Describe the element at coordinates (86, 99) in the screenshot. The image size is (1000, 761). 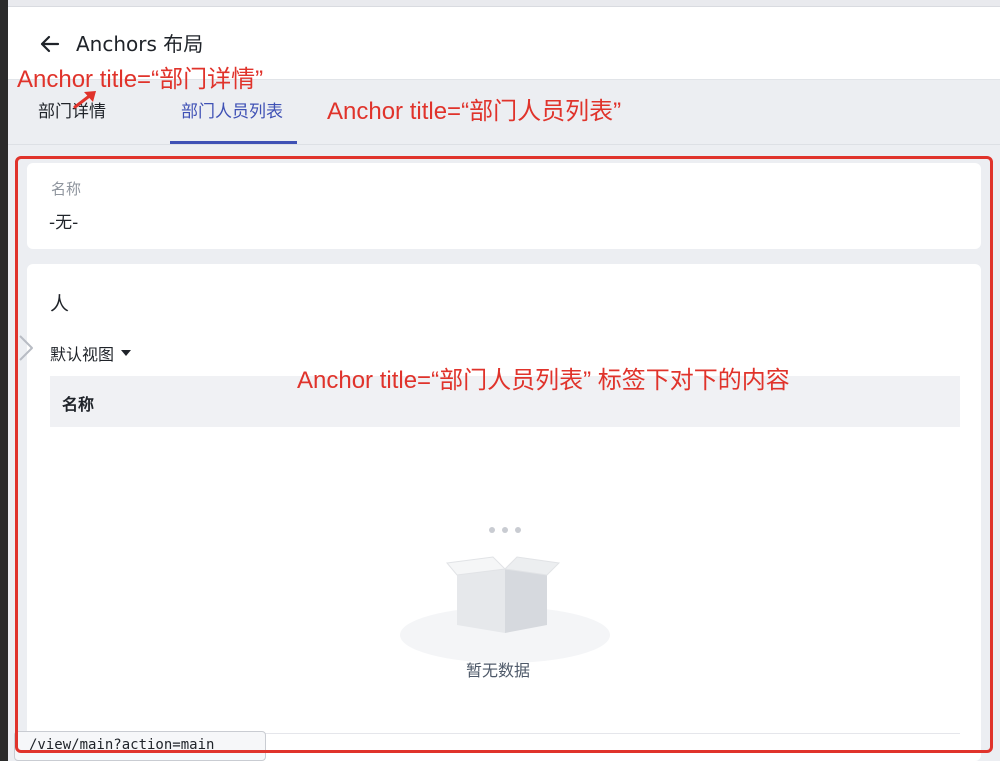
I see `annotation-arrow-icon` at that location.